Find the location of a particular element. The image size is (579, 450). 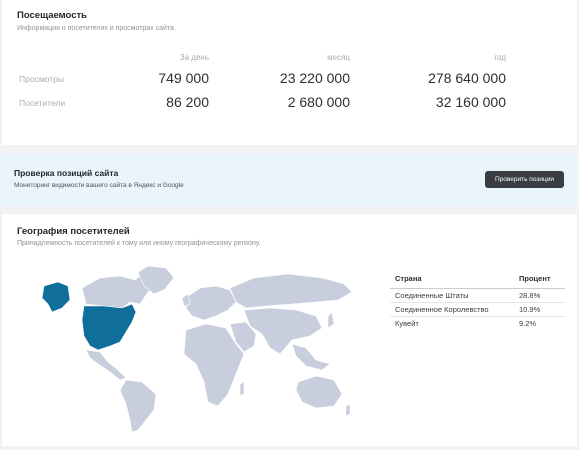

map-region-europe is located at coordinates (211, 303).